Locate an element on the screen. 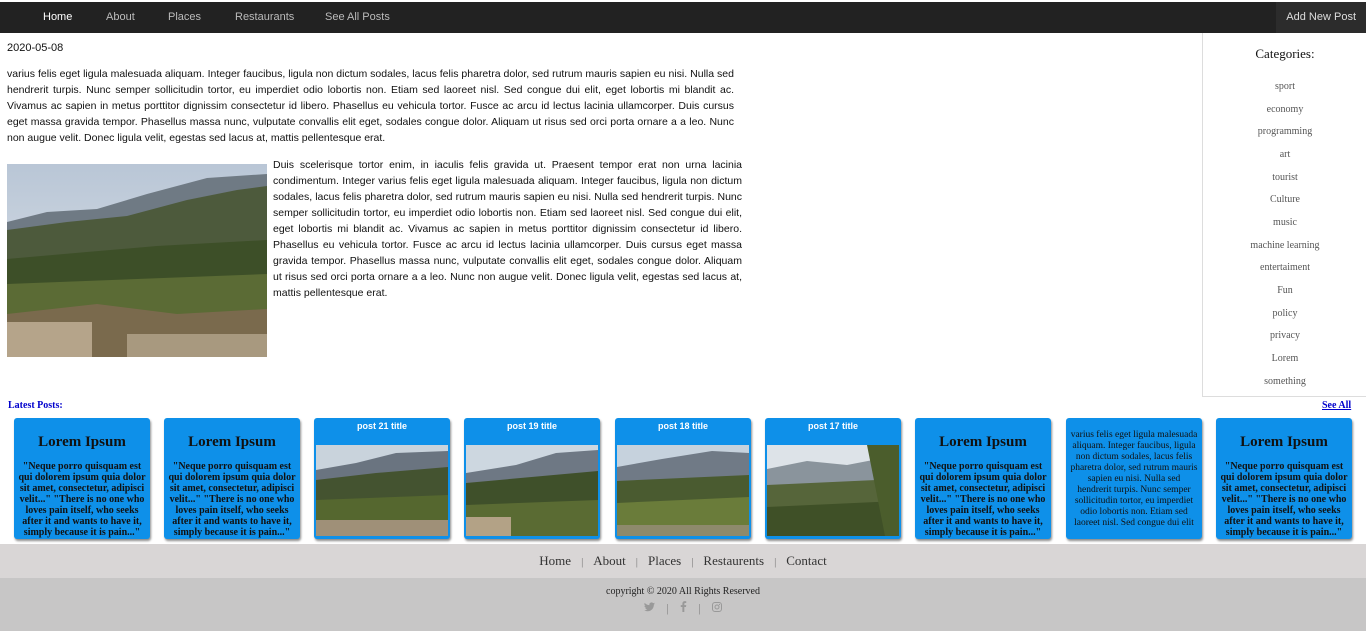 Image resolution: width=1366 pixels, height=631 pixels. category-link: privacy is located at coordinates (1284, 335).